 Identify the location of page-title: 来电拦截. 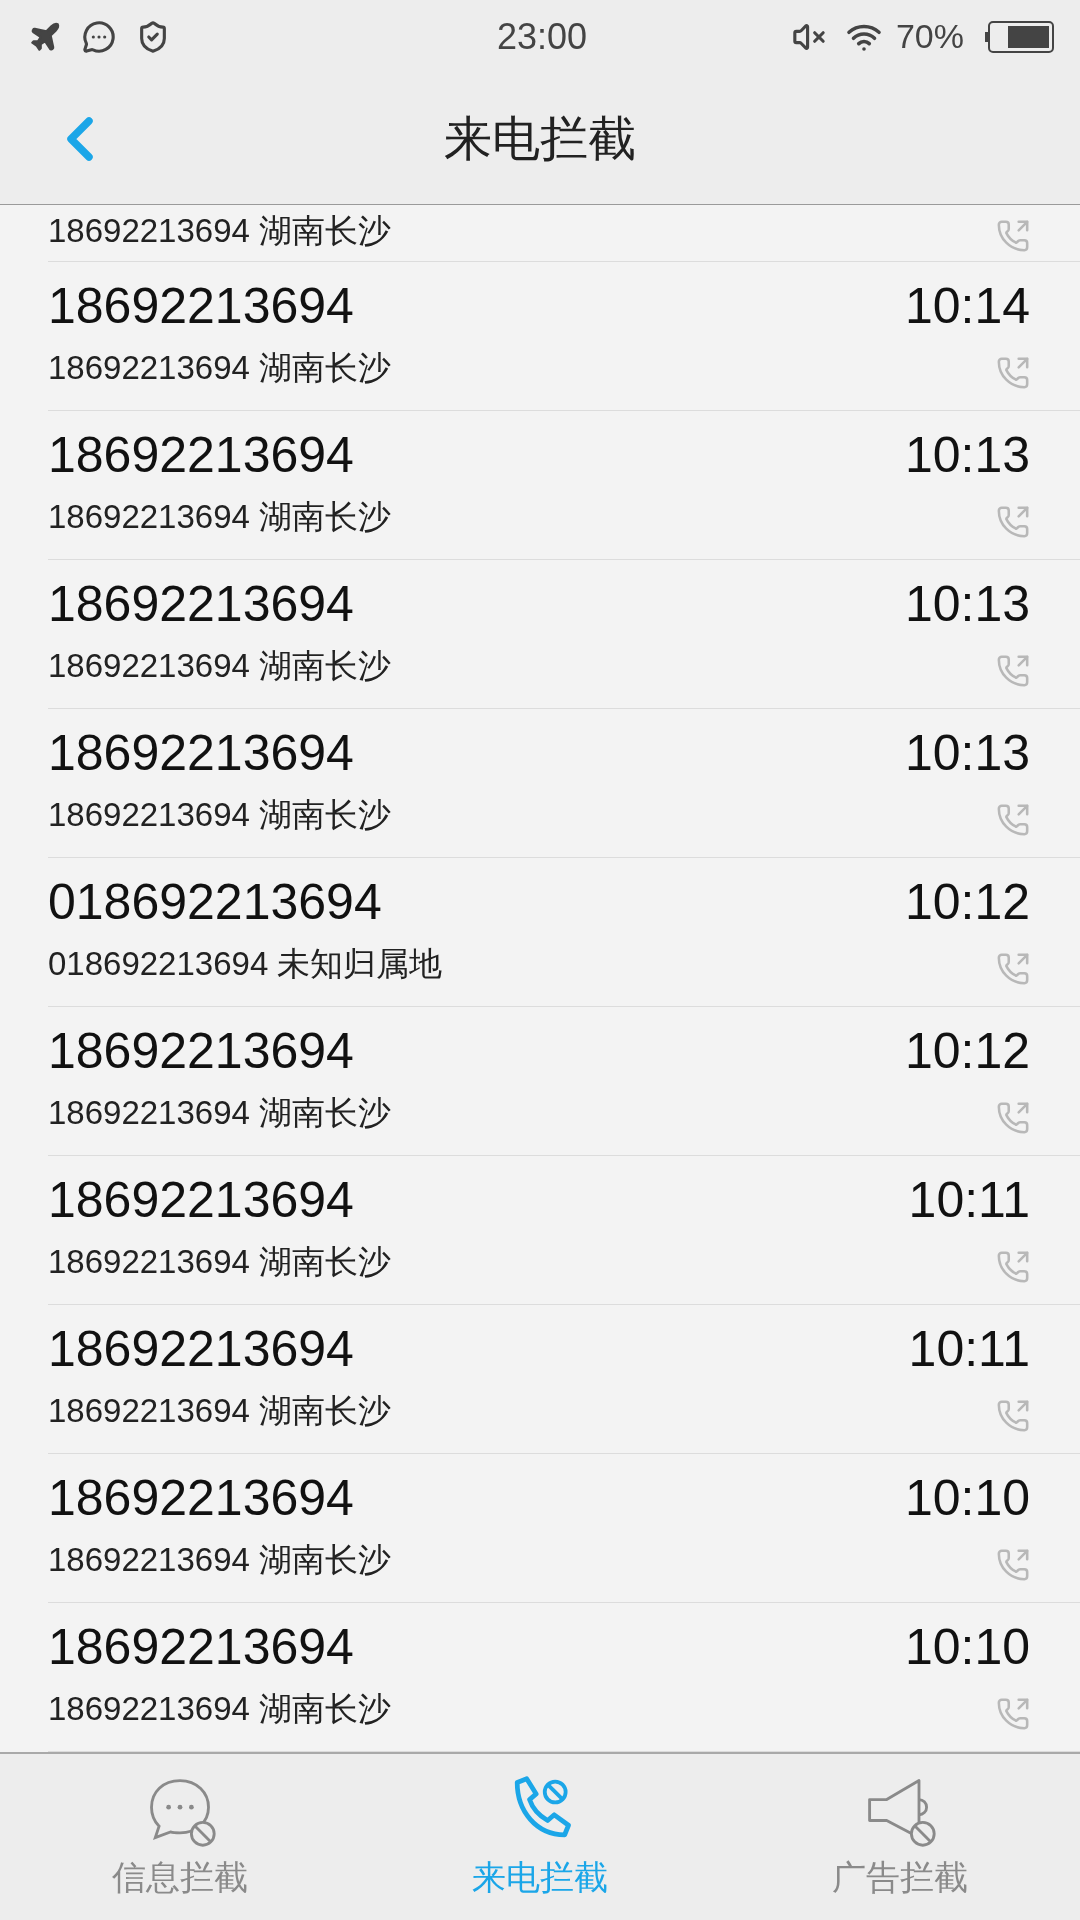
(540, 138).